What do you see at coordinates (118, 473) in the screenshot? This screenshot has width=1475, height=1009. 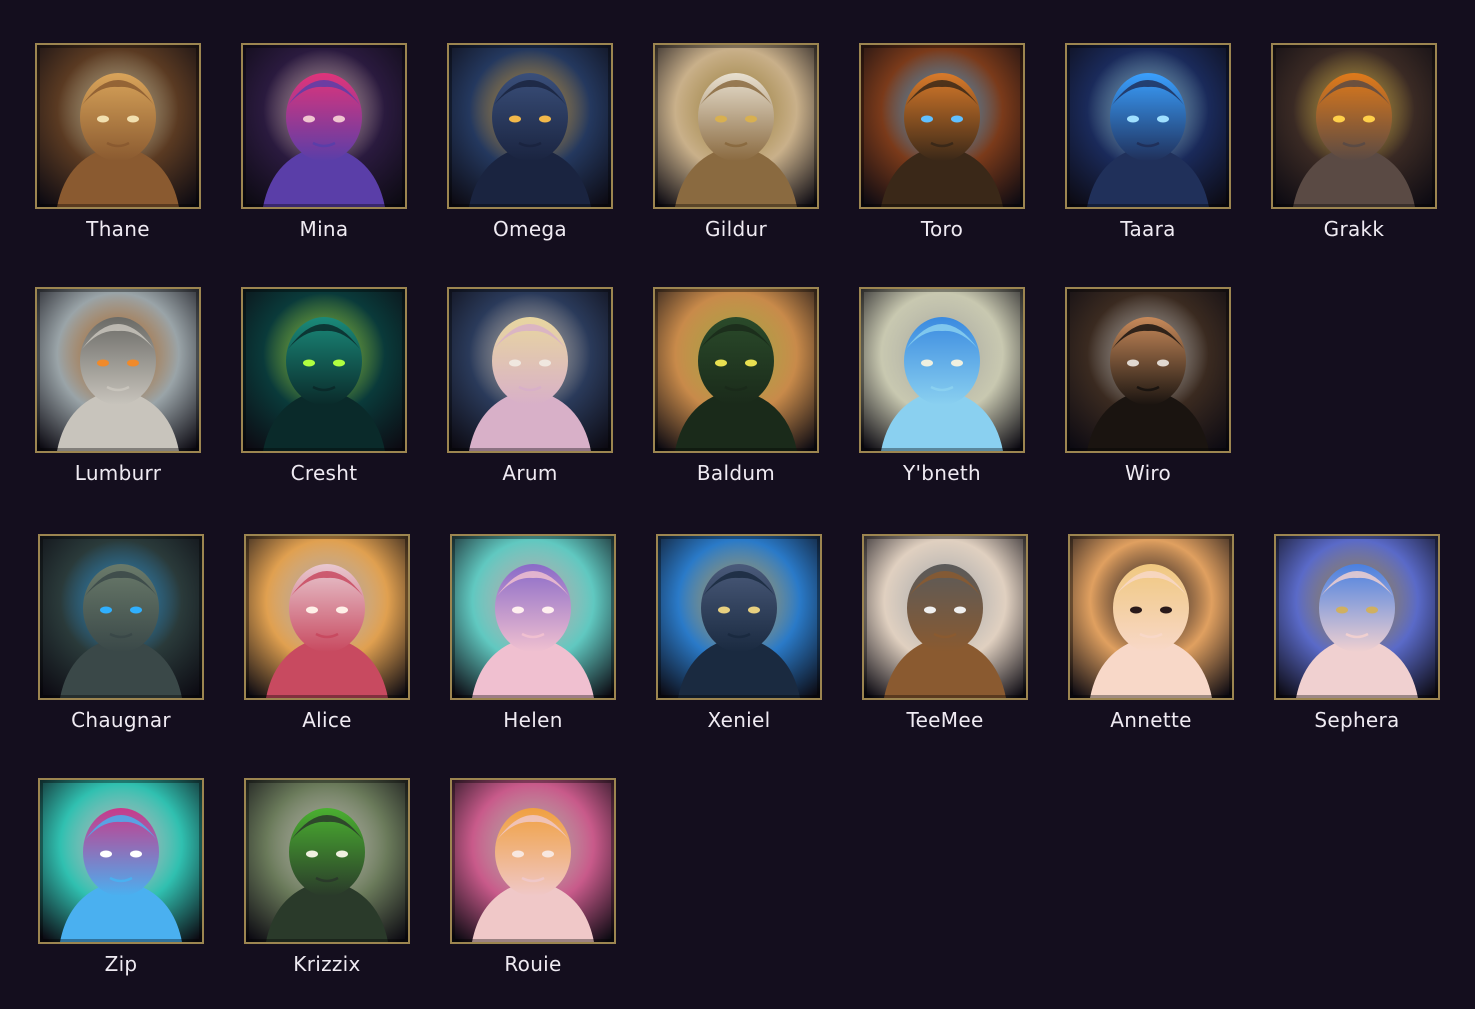 I see `hero-name: Lumburr` at bounding box center [118, 473].